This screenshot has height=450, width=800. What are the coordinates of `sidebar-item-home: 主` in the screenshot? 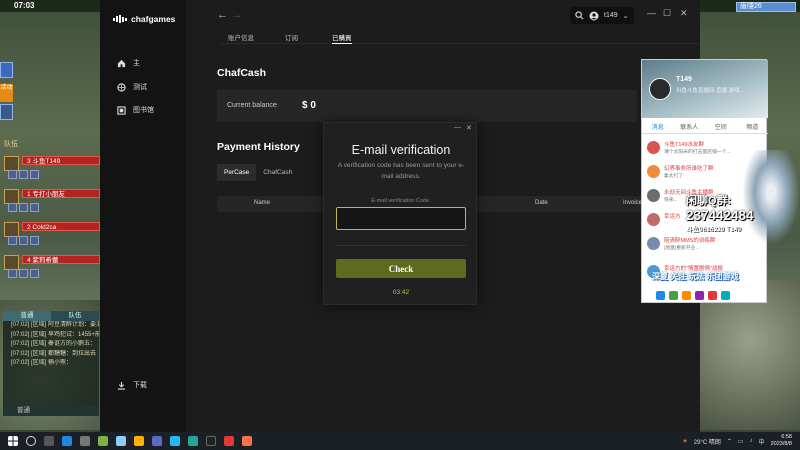 It's located at (128, 63).